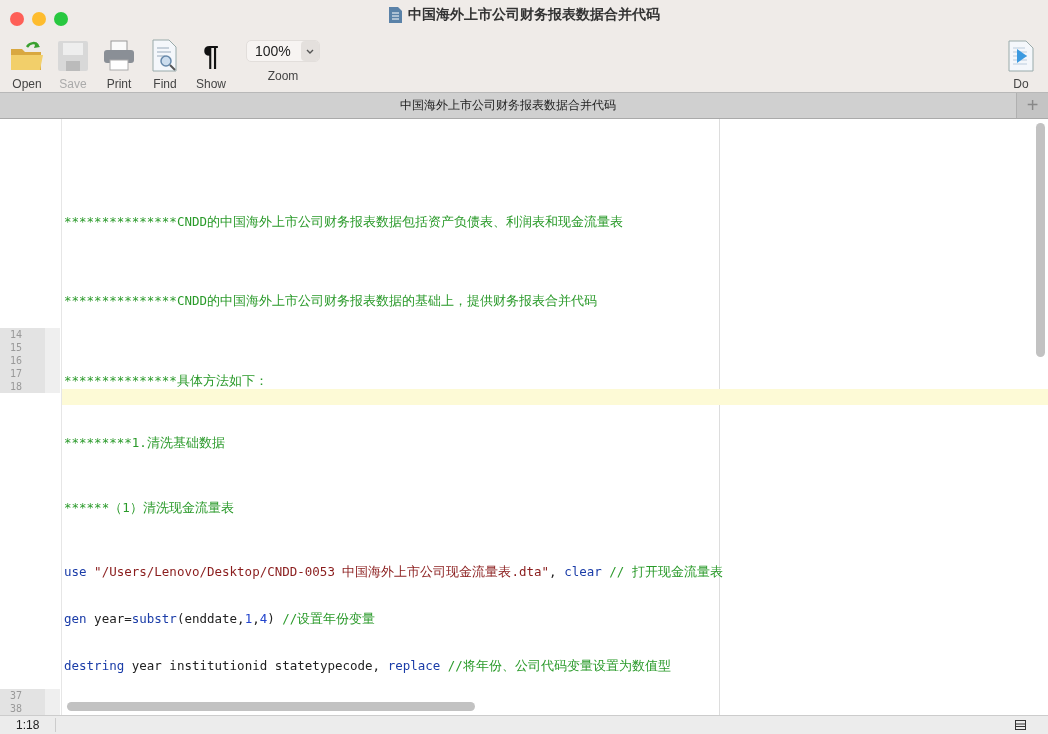 The width and height of the screenshot is (1048, 734). I want to click on open-button: Open, so click(27, 64).